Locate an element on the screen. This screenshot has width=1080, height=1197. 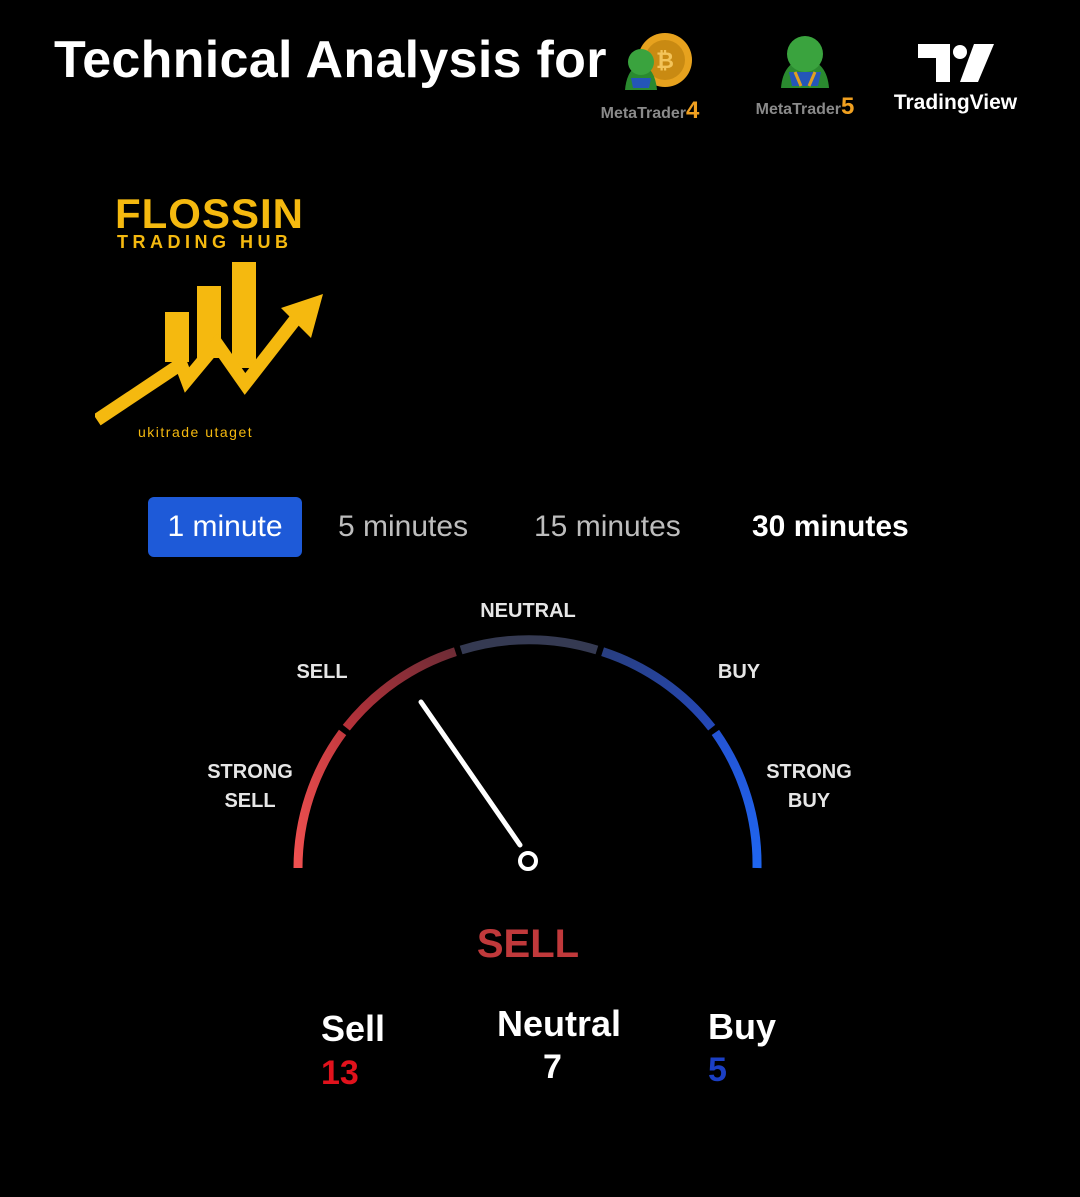
gauge-segment-sell is located at coordinates (399, 689).